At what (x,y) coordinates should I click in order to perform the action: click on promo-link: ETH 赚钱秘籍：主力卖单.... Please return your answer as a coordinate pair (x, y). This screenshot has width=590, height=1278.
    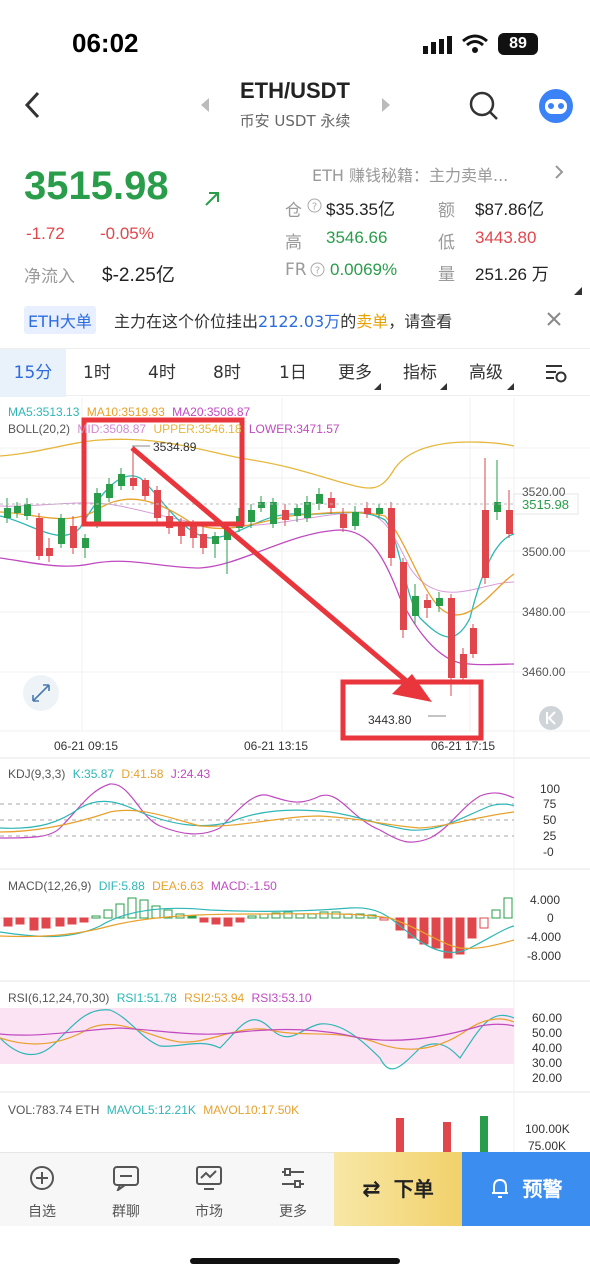
    Looking at the image, I should click on (410, 174).